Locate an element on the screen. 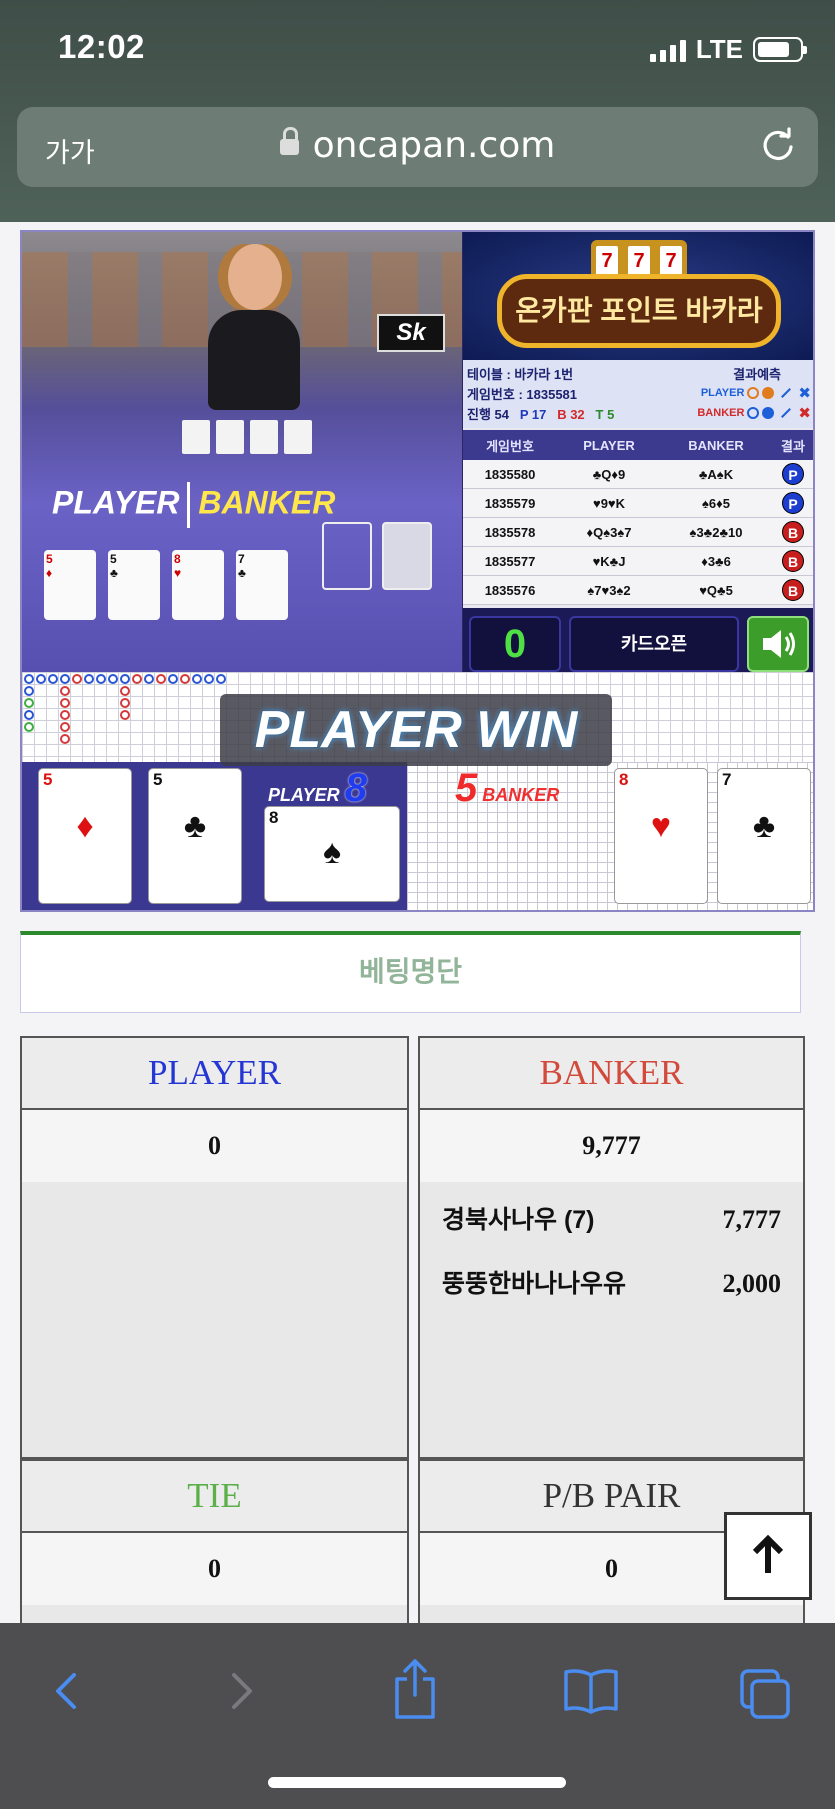 Image resolution: width=835 pixels, height=1809 pixels. video-card: 8 ♥ is located at coordinates (198, 585).